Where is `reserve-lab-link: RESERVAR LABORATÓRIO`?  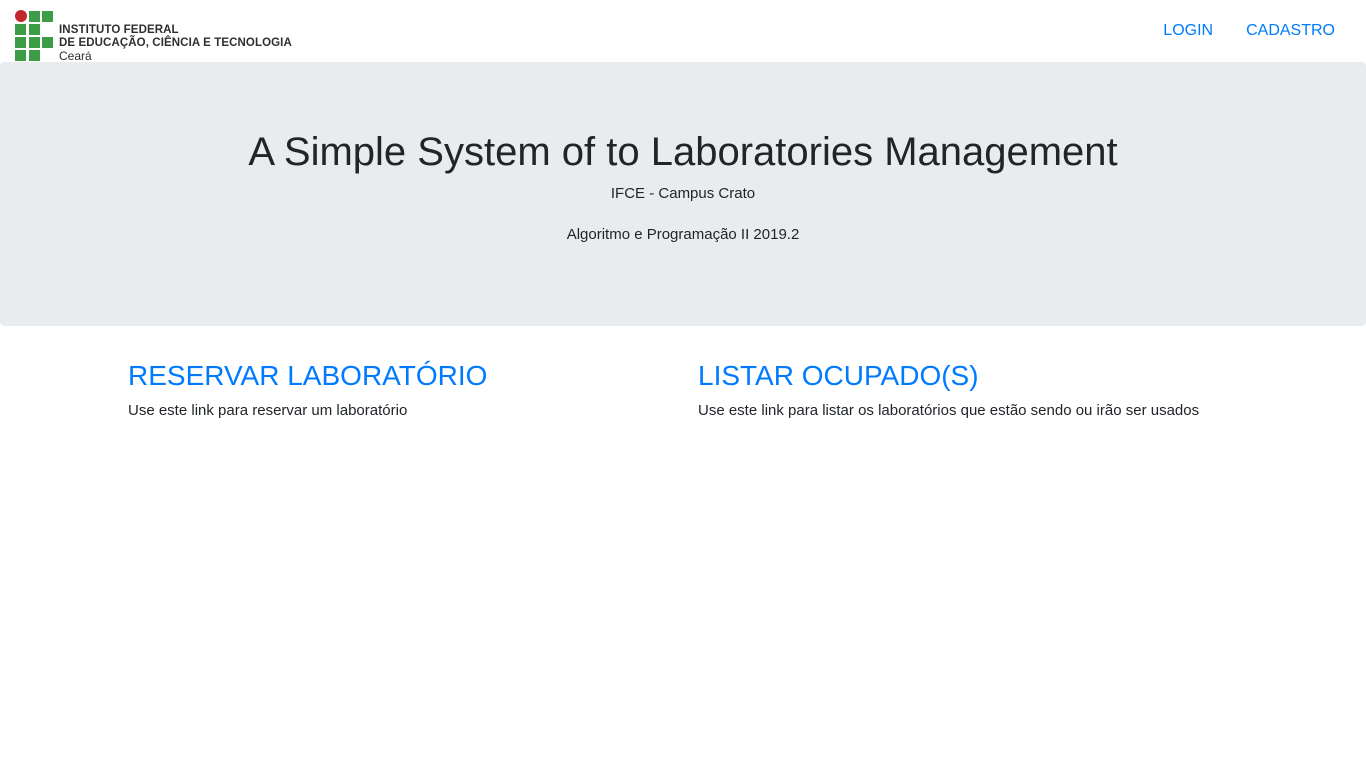 reserve-lab-link: RESERVAR LABORATÓRIO is located at coordinates (307, 376).